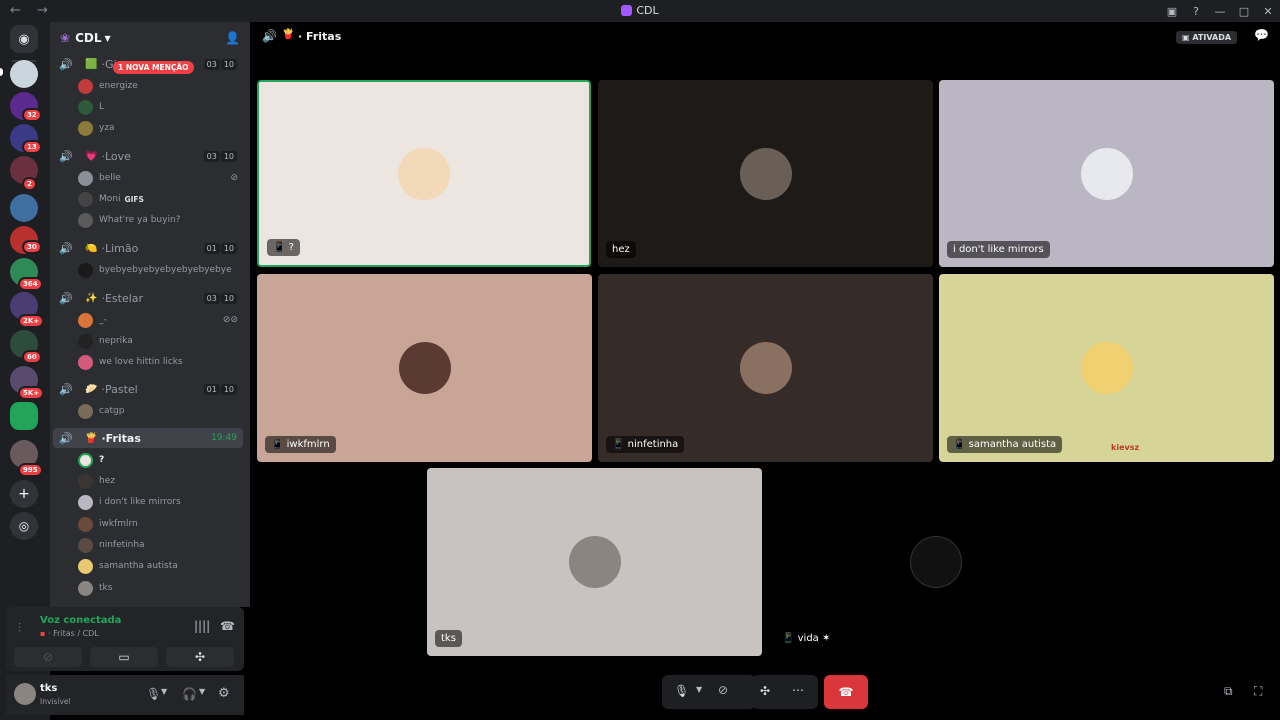 The height and width of the screenshot is (720, 1280). What do you see at coordinates (1172, 11) in the screenshot?
I see `inbox-icon: ▣` at bounding box center [1172, 11].